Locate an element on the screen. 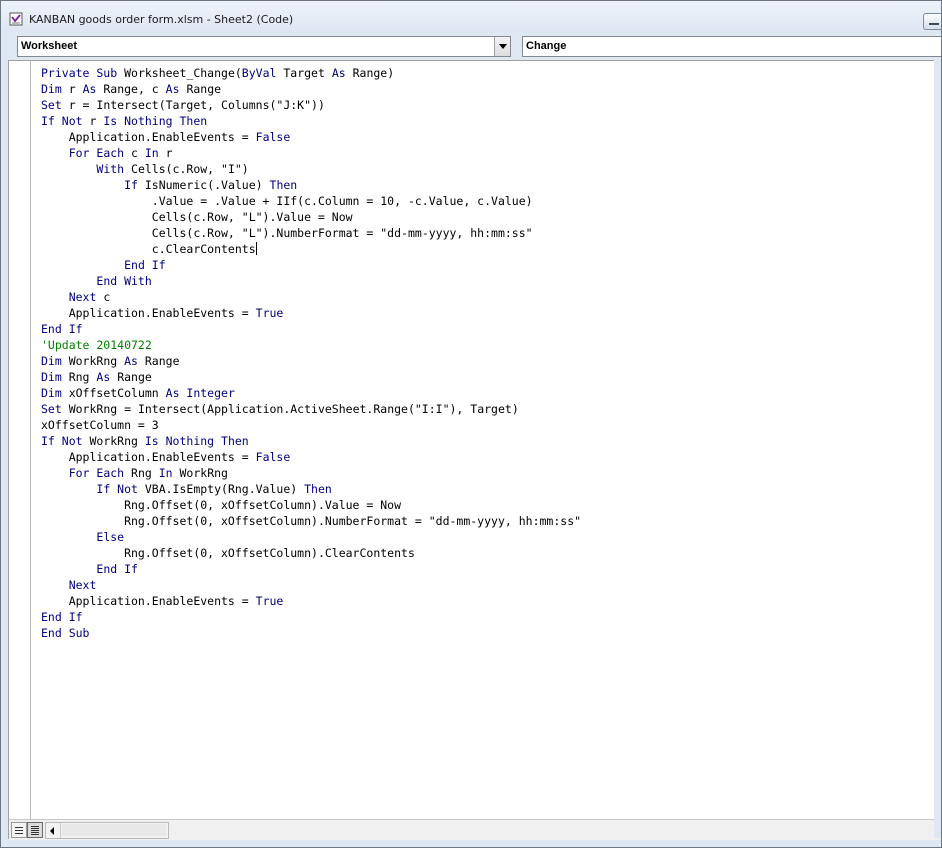 The width and height of the screenshot is (942, 848). margin-indicator-bar is located at coordinates (20, 440).